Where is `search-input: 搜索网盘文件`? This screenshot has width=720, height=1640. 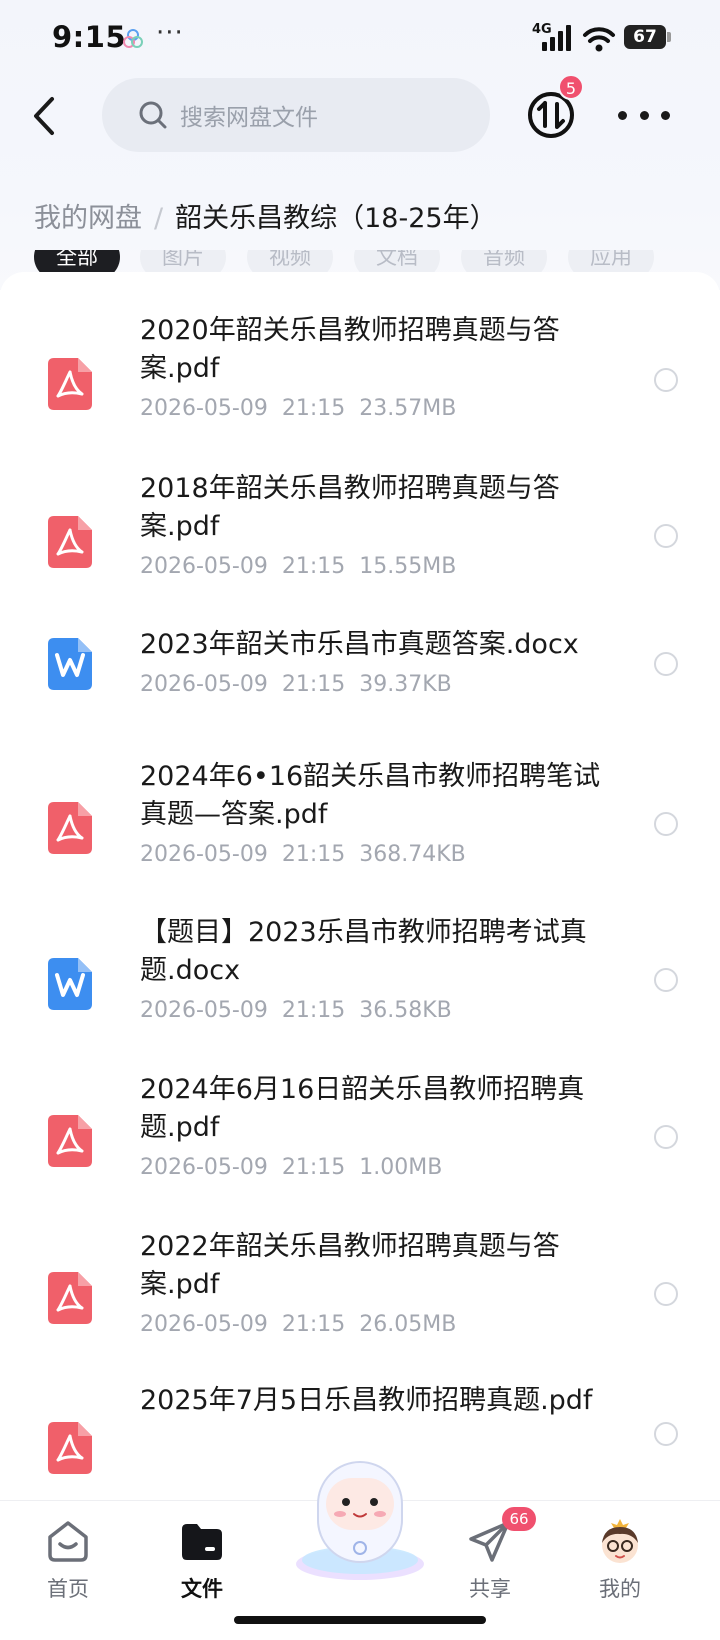 search-input: 搜索网盘文件 is located at coordinates (296, 115).